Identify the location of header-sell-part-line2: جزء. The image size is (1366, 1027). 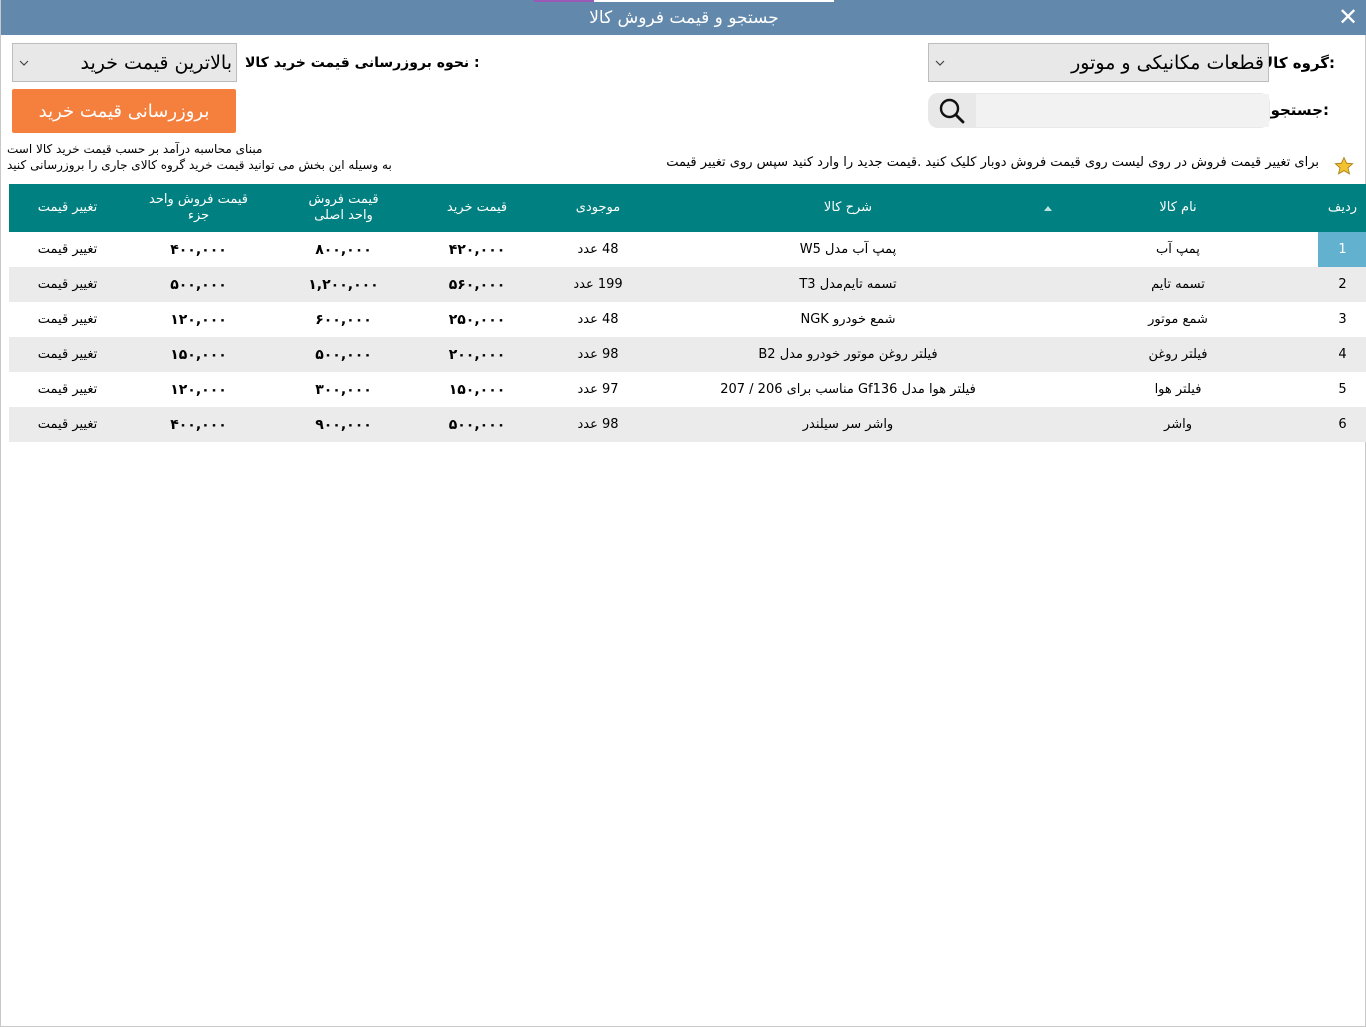
(198, 215).